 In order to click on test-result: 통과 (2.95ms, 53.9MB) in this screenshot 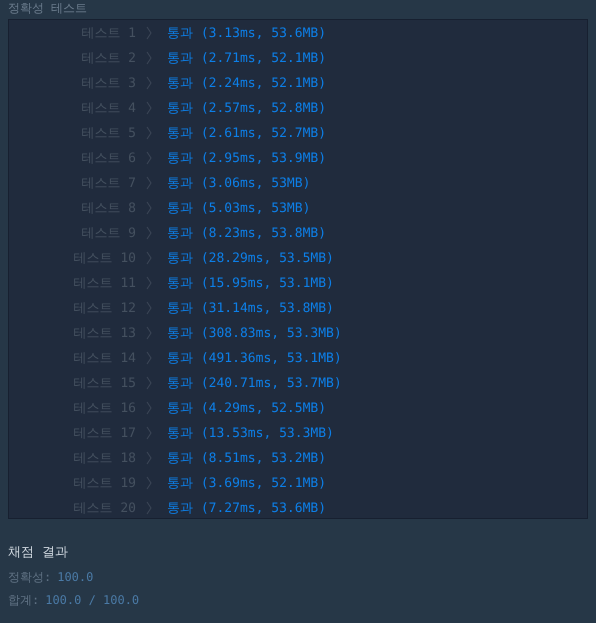, I will do `click(246, 158)`.